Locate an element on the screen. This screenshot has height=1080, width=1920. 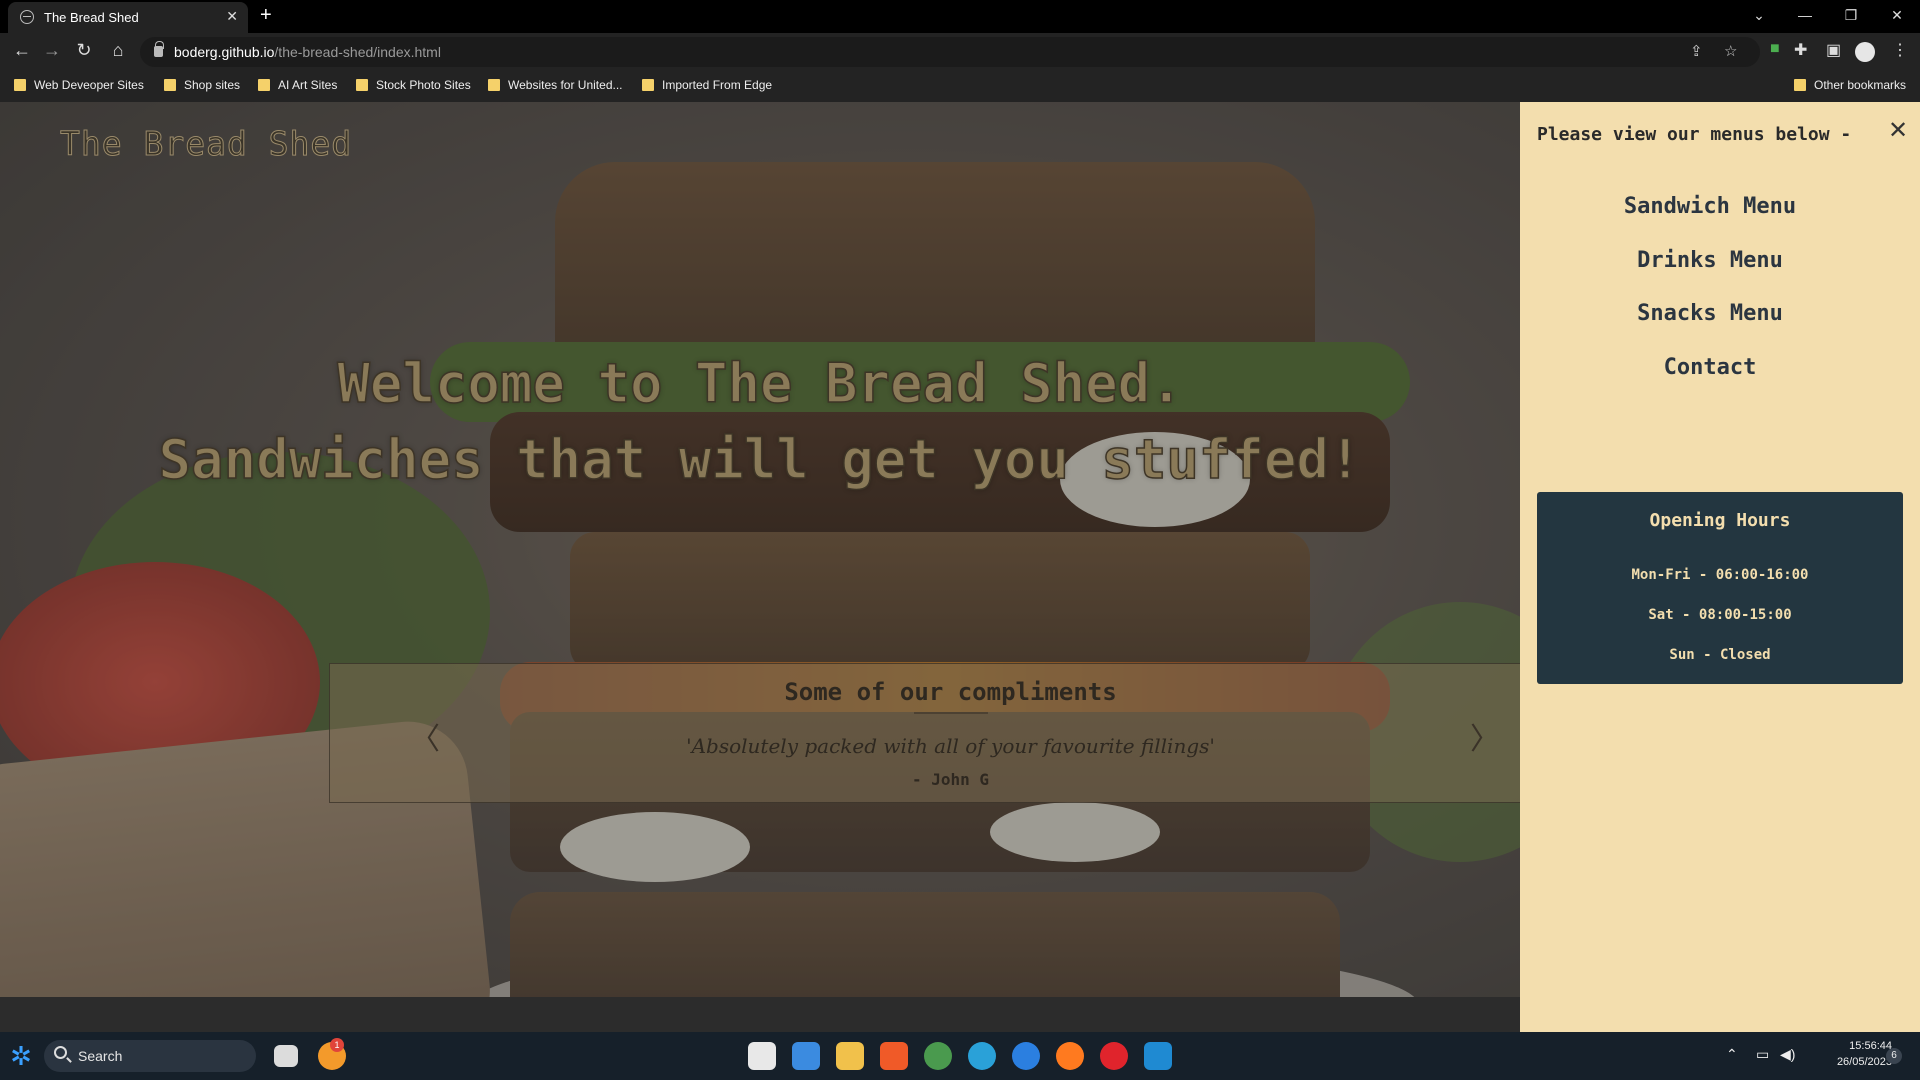
mail-icon is located at coordinates (806, 1056).